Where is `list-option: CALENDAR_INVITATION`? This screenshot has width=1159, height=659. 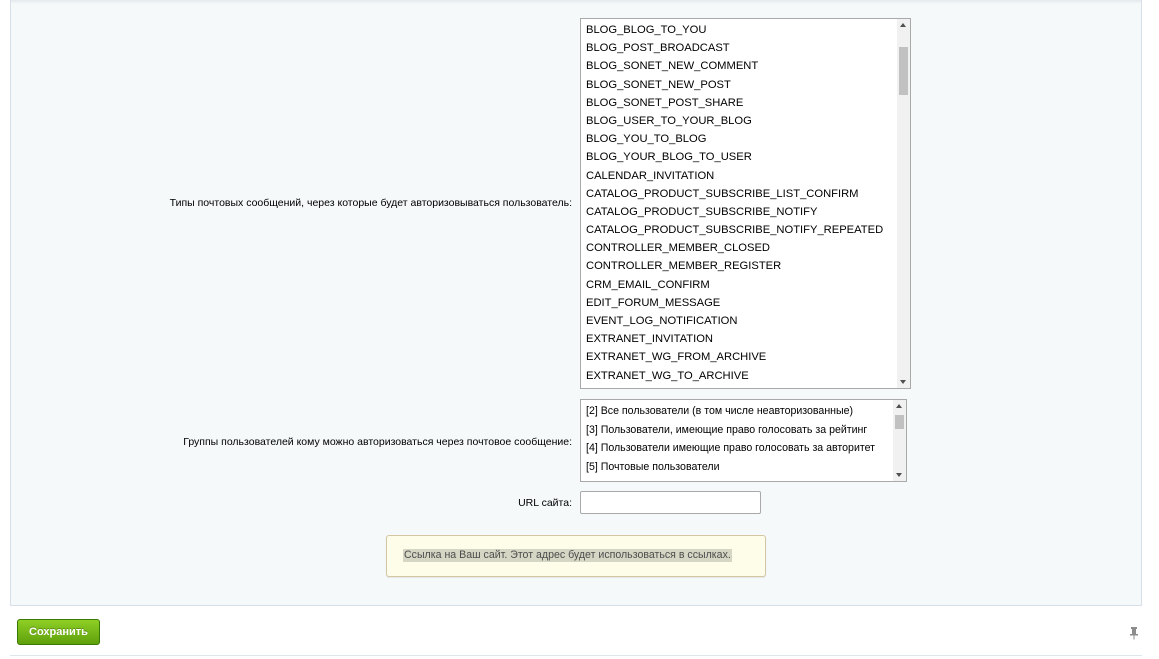
list-option: CALENDAR_INVITATION is located at coordinates (741, 176).